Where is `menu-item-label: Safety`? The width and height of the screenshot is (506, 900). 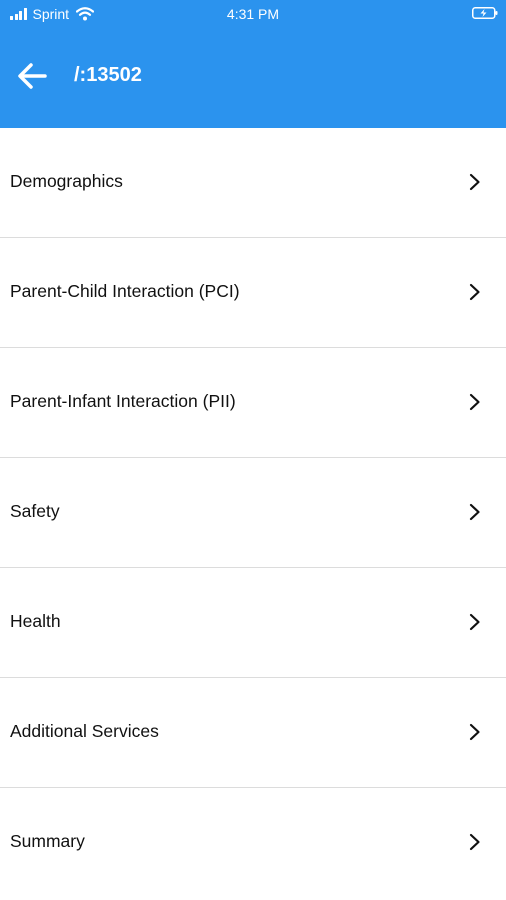
menu-item-label: Safety is located at coordinates (35, 511).